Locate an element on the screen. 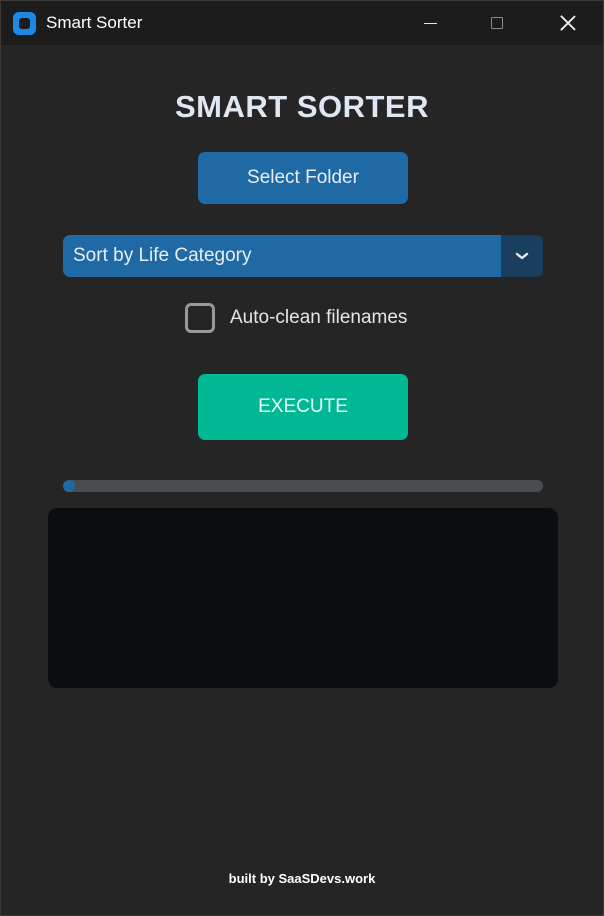 Image resolution: width=604 pixels, height=916 pixels. chevron-down-icon is located at coordinates (522, 256).